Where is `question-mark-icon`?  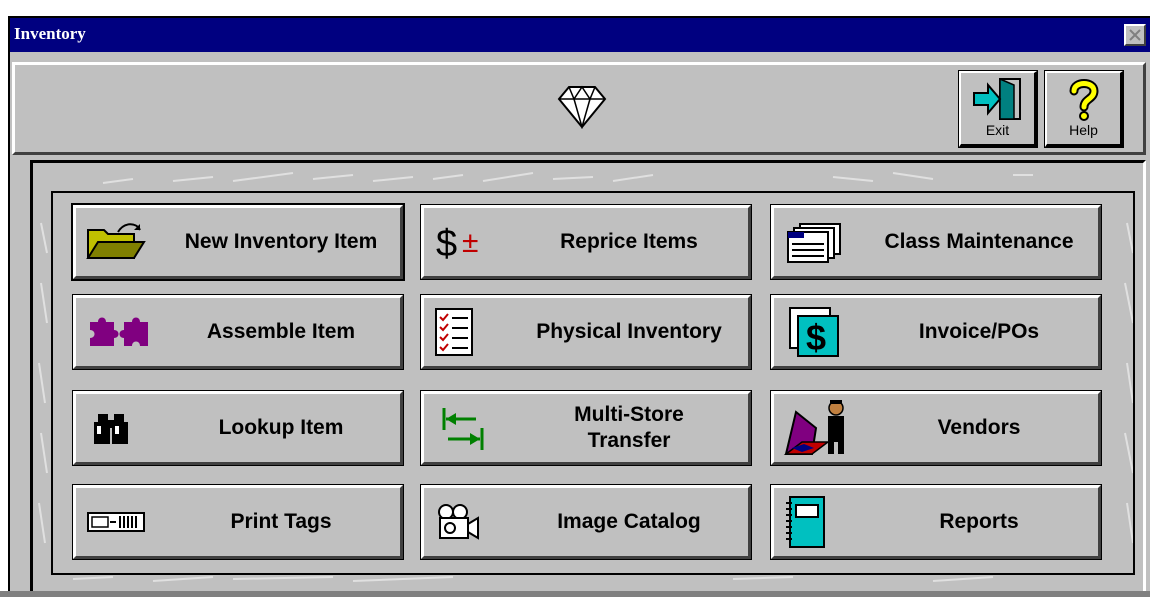
question-mark-icon is located at coordinates (1084, 100).